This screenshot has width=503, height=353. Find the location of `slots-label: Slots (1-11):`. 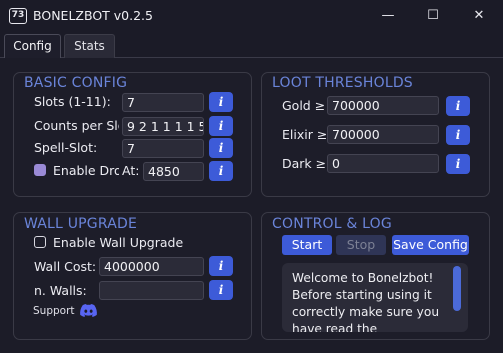

slots-label: Slots (1-11): is located at coordinates (72, 101).